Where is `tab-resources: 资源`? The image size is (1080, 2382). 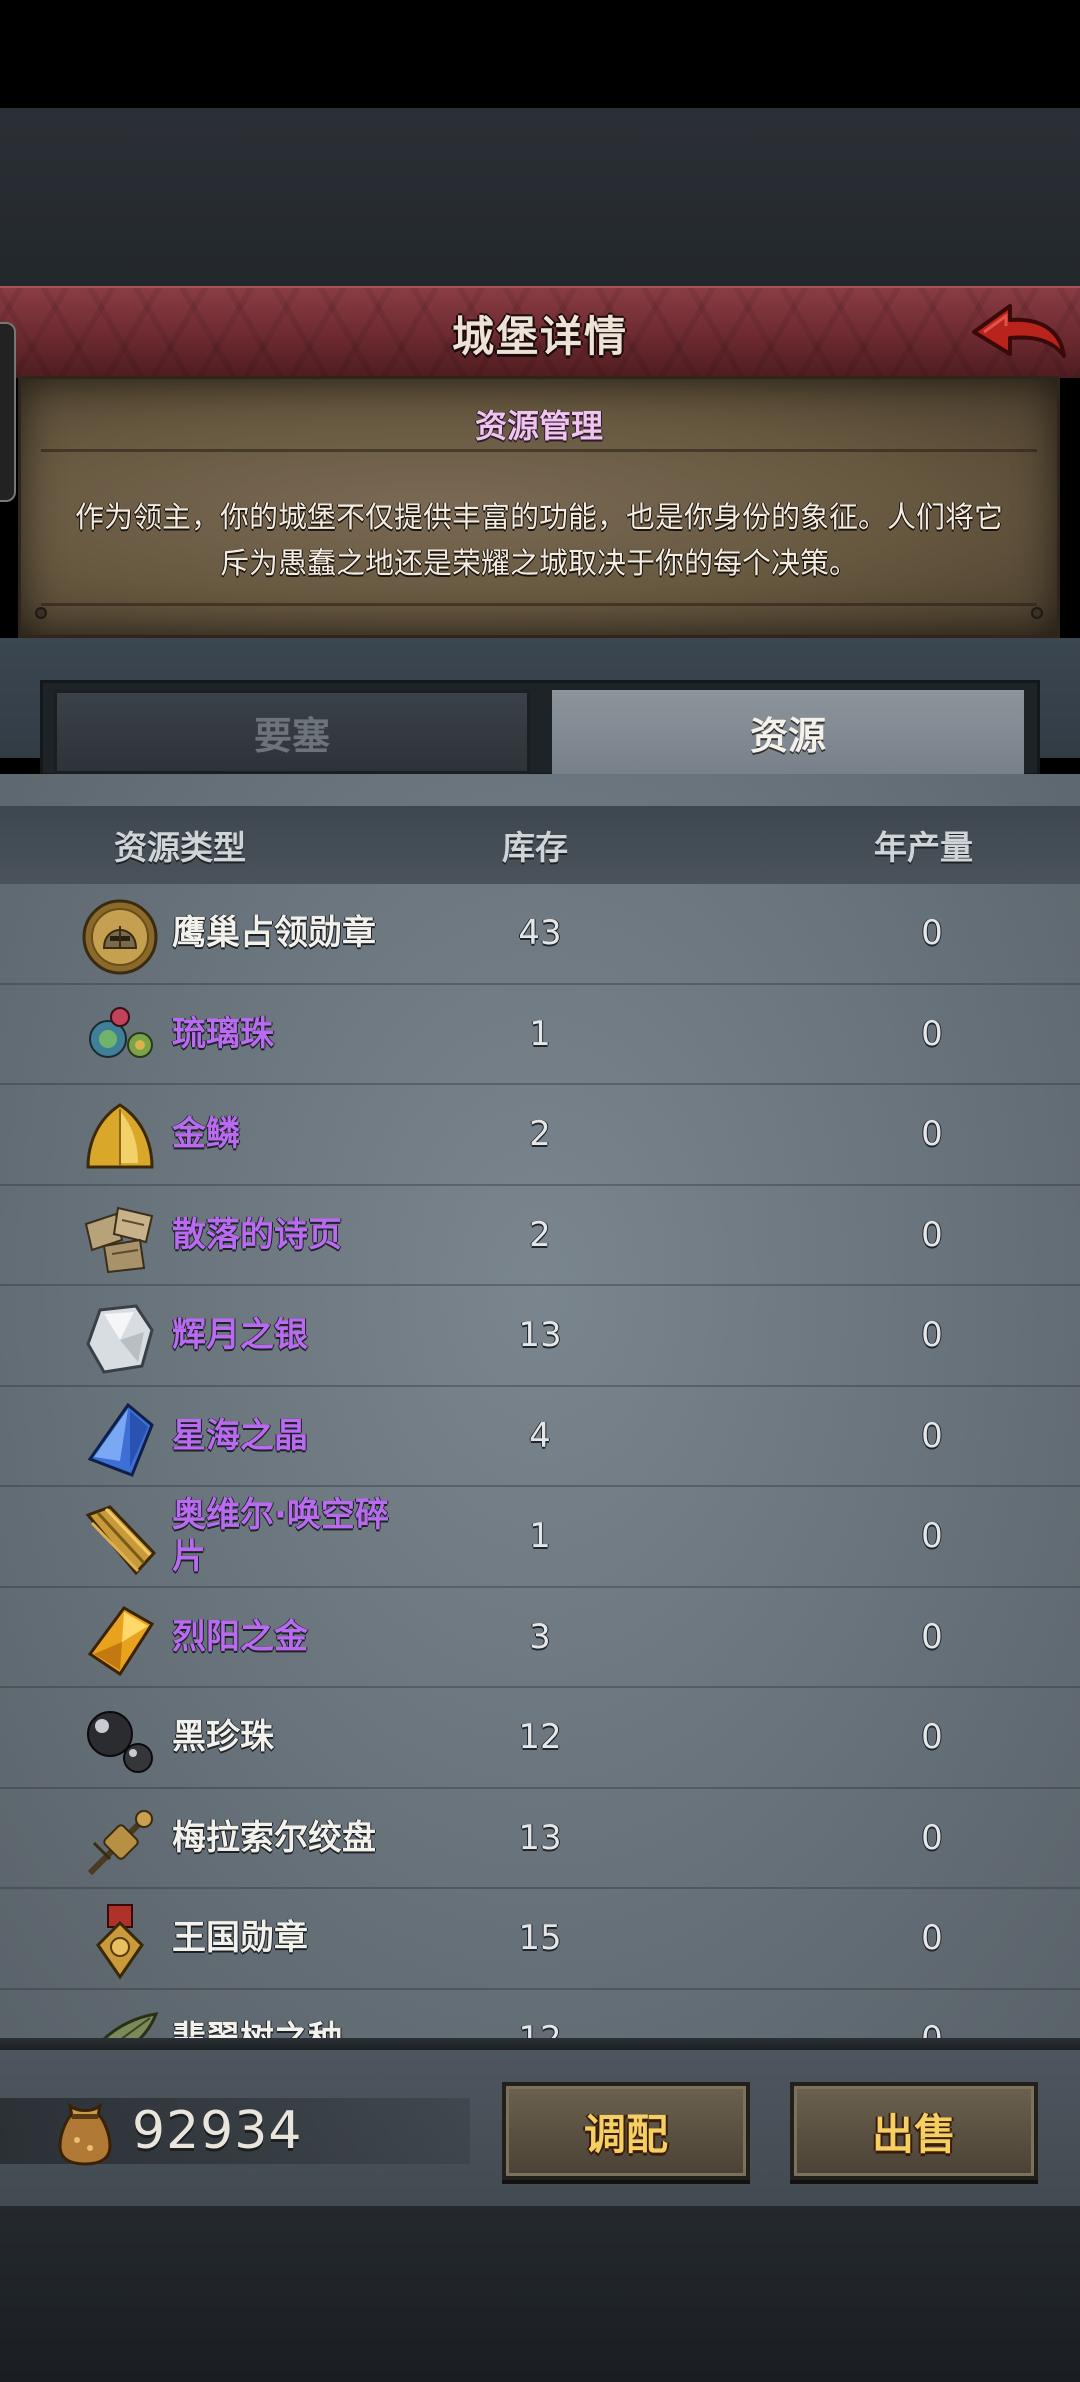
tab-resources: 资源 is located at coordinates (788, 732).